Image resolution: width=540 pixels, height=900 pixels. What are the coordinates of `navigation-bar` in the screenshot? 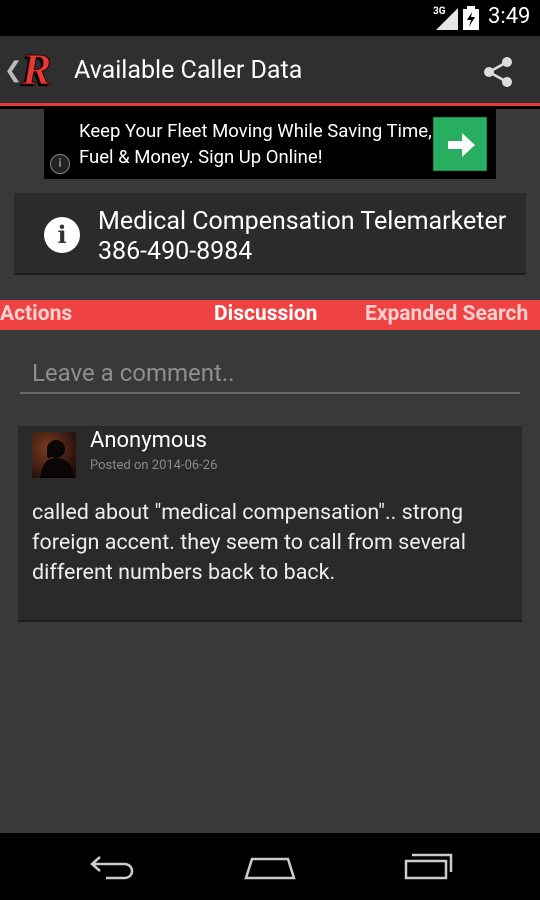 It's located at (270, 866).